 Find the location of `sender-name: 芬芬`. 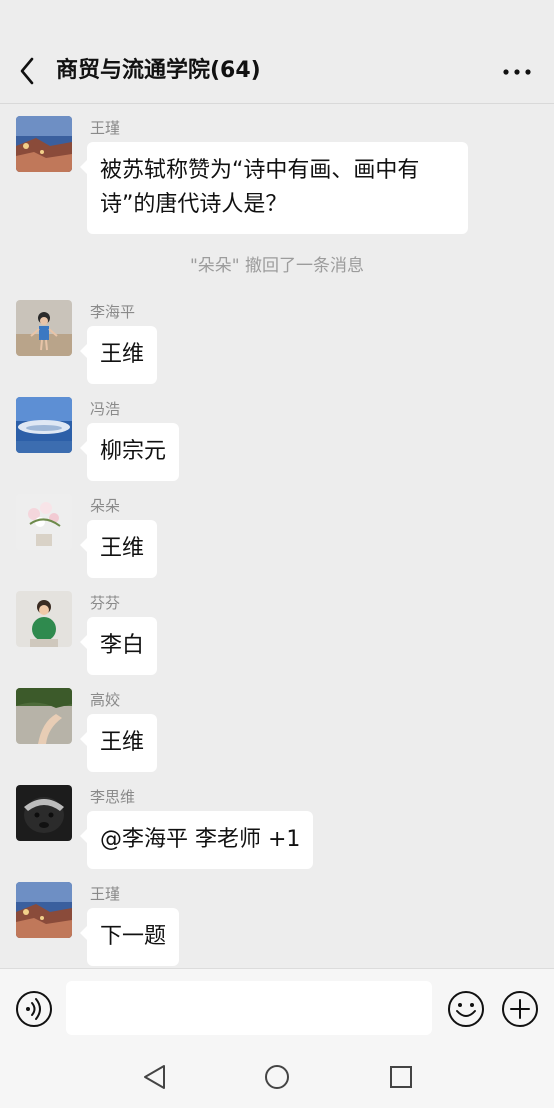

sender-name: 芬芬 is located at coordinates (105, 603).